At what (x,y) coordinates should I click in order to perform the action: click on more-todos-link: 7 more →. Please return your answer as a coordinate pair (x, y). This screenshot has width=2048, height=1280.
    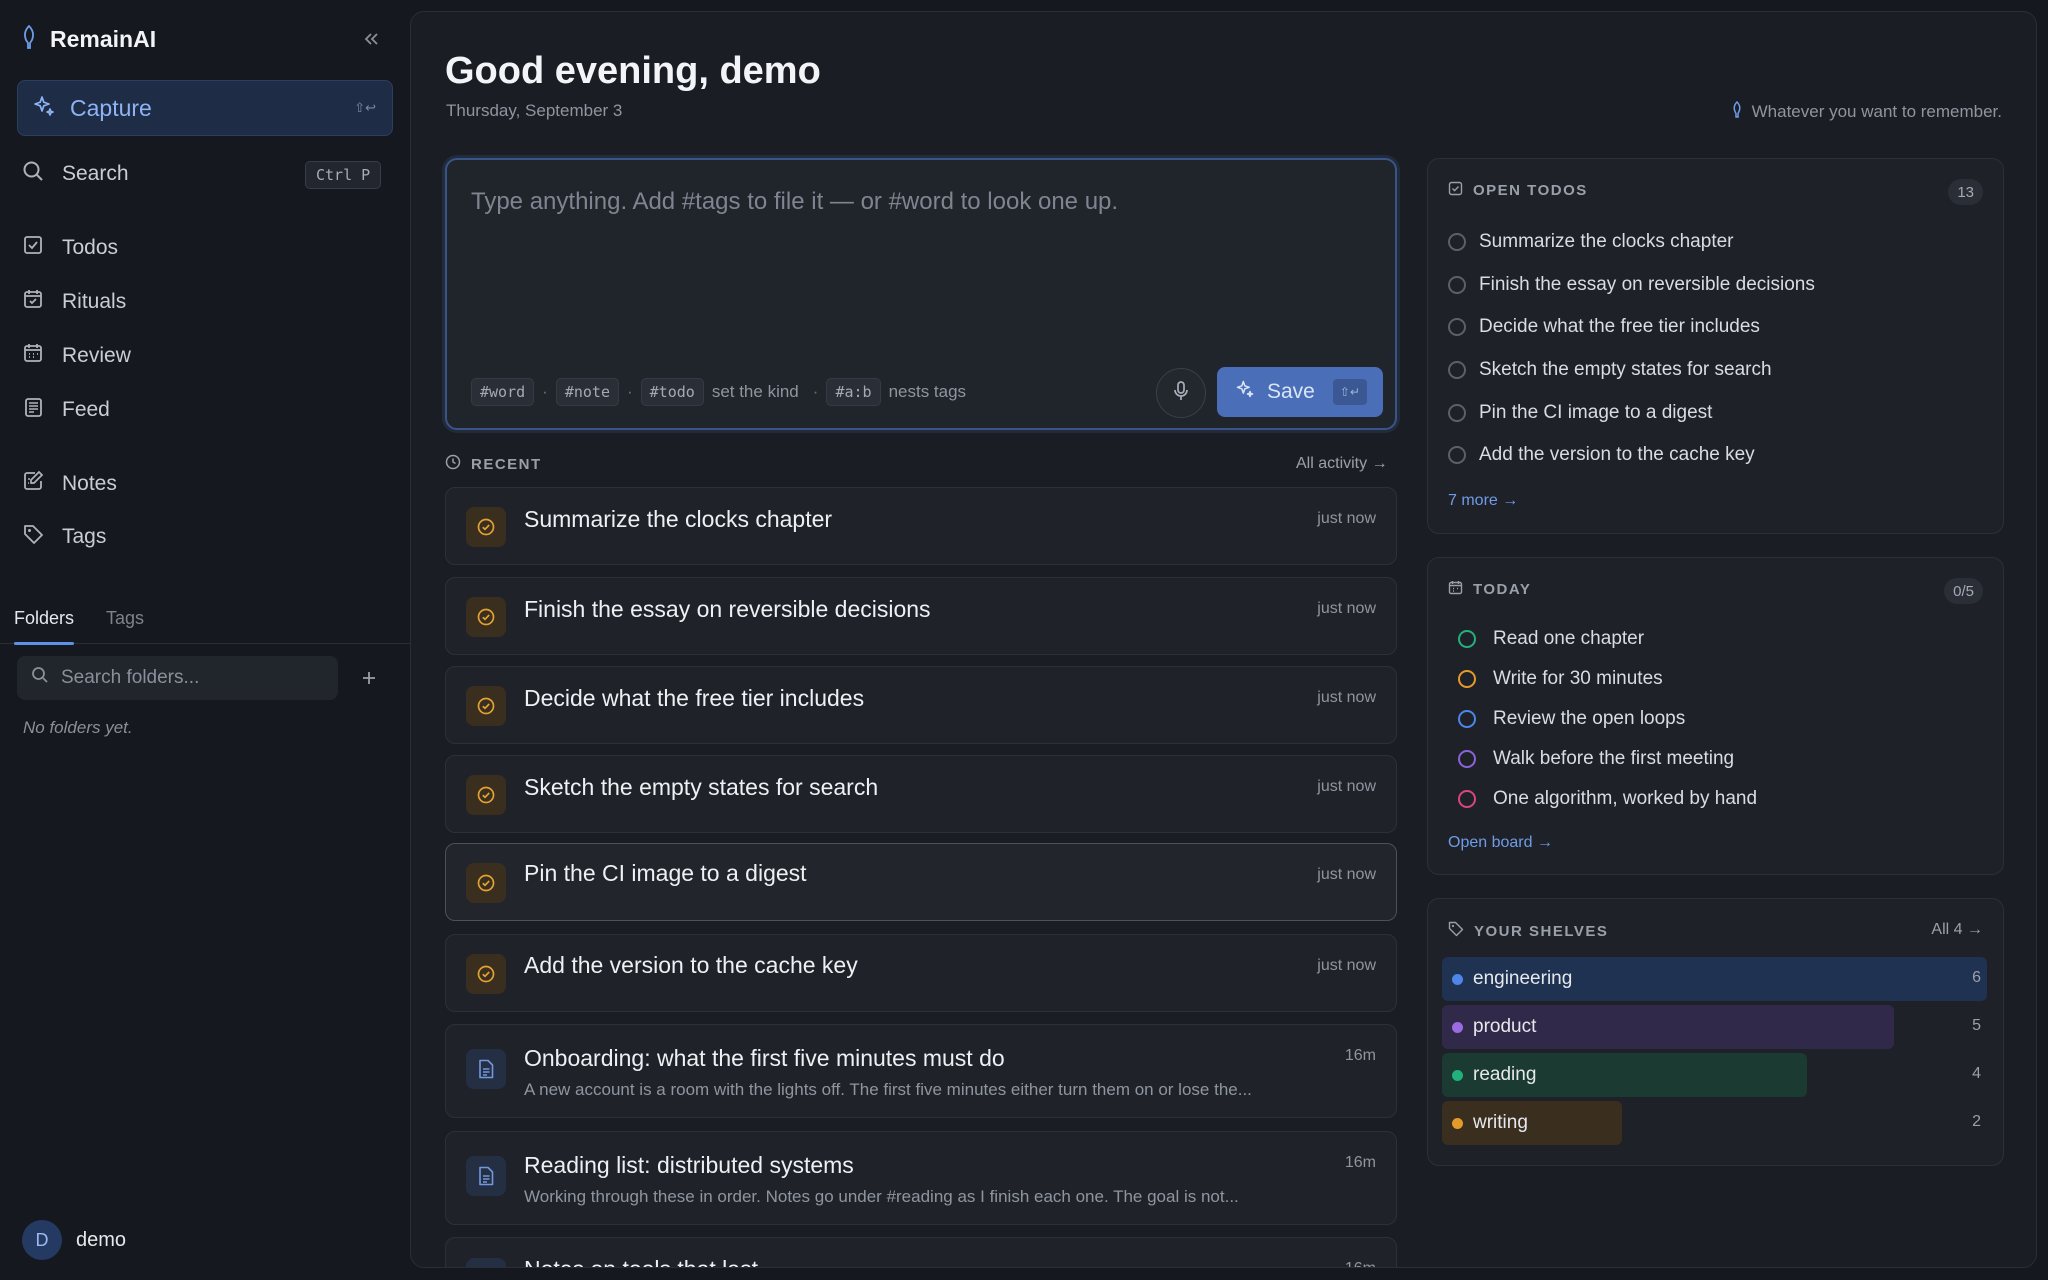
    Looking at the image, I should click on (1483, 501).